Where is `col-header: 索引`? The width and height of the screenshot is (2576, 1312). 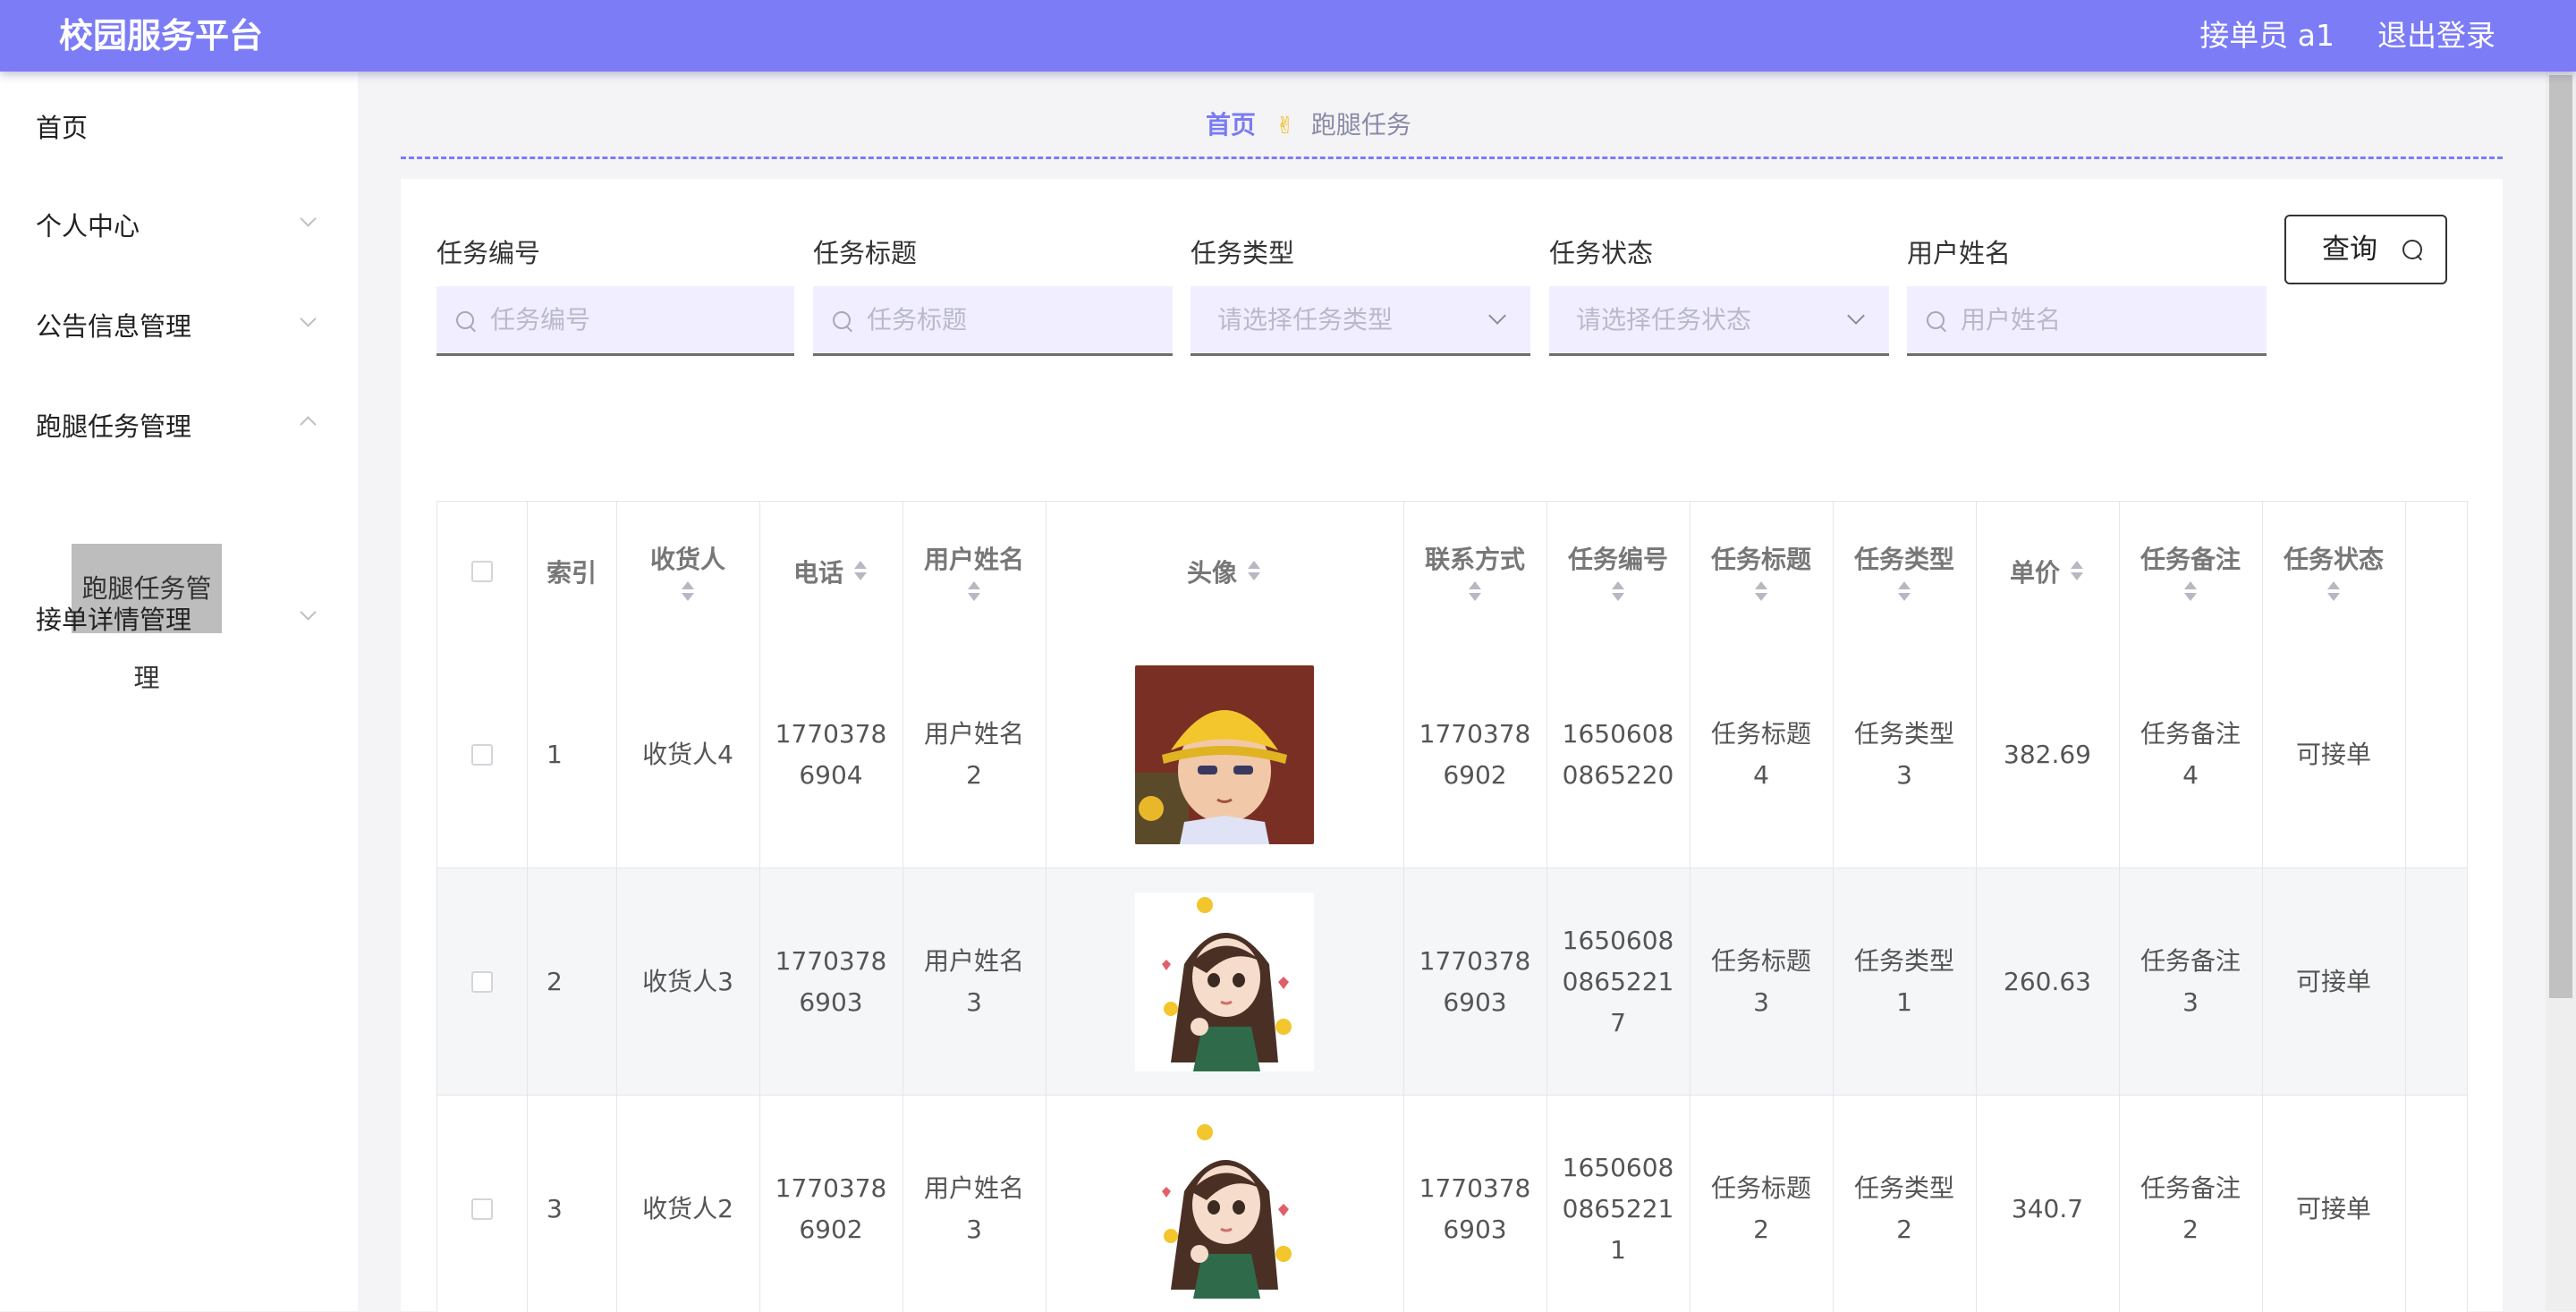
col-header: 索引 is located at coordinates (571, 571).